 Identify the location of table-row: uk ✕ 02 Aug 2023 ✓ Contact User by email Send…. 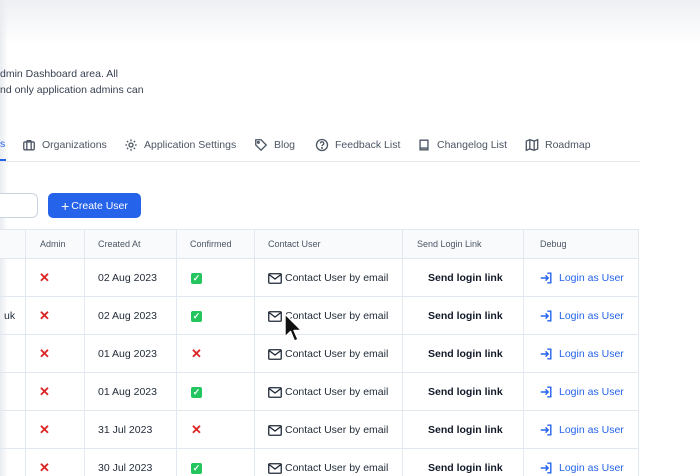
(319, 316).